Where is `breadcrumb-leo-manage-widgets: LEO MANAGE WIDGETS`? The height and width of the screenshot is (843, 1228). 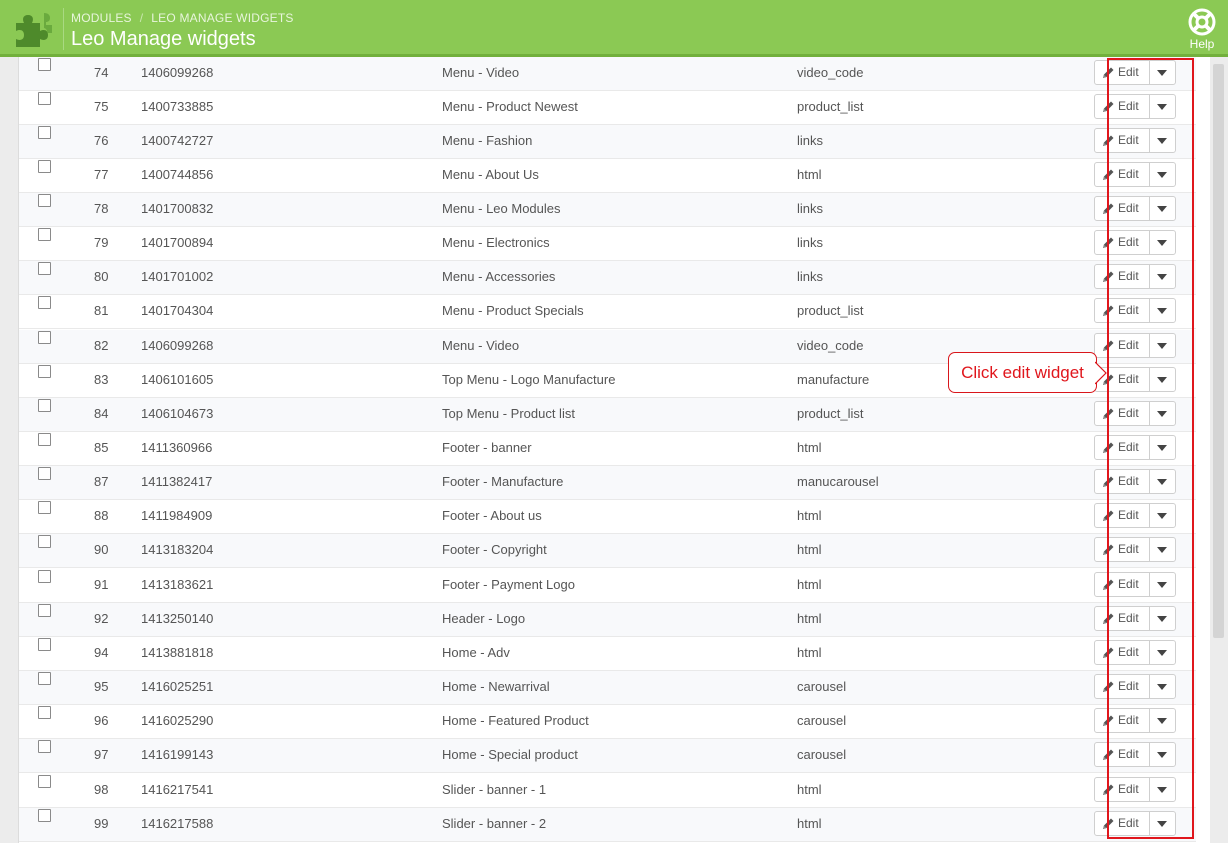 breadcrumb-leo-manage-widgets: LEO MANAGE WIDGETS is located at coordinates (222, 18).